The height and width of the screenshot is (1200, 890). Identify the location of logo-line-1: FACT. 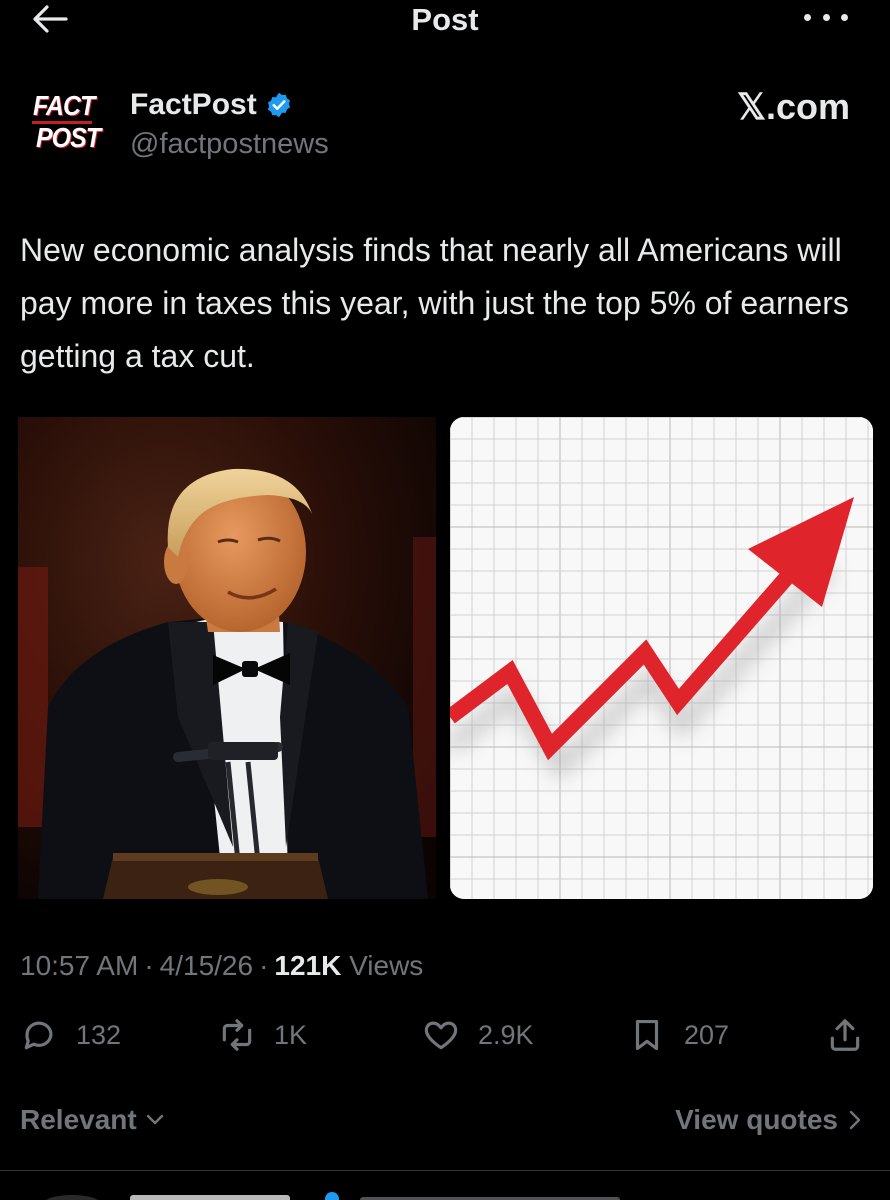
(64, 106).